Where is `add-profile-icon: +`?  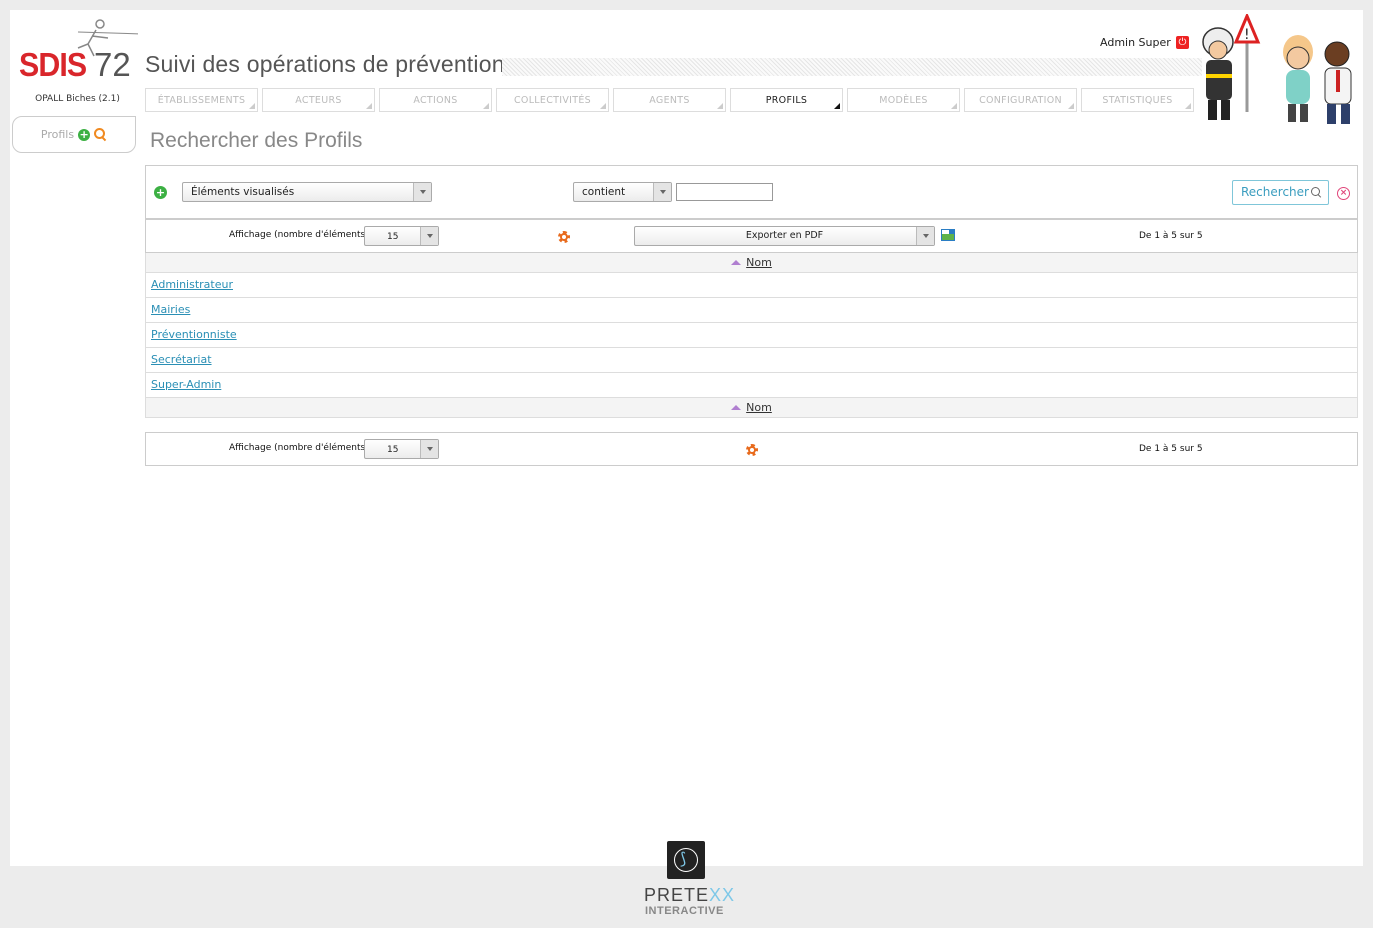 add-profile-icon: + is located at coordinates (84, 134).